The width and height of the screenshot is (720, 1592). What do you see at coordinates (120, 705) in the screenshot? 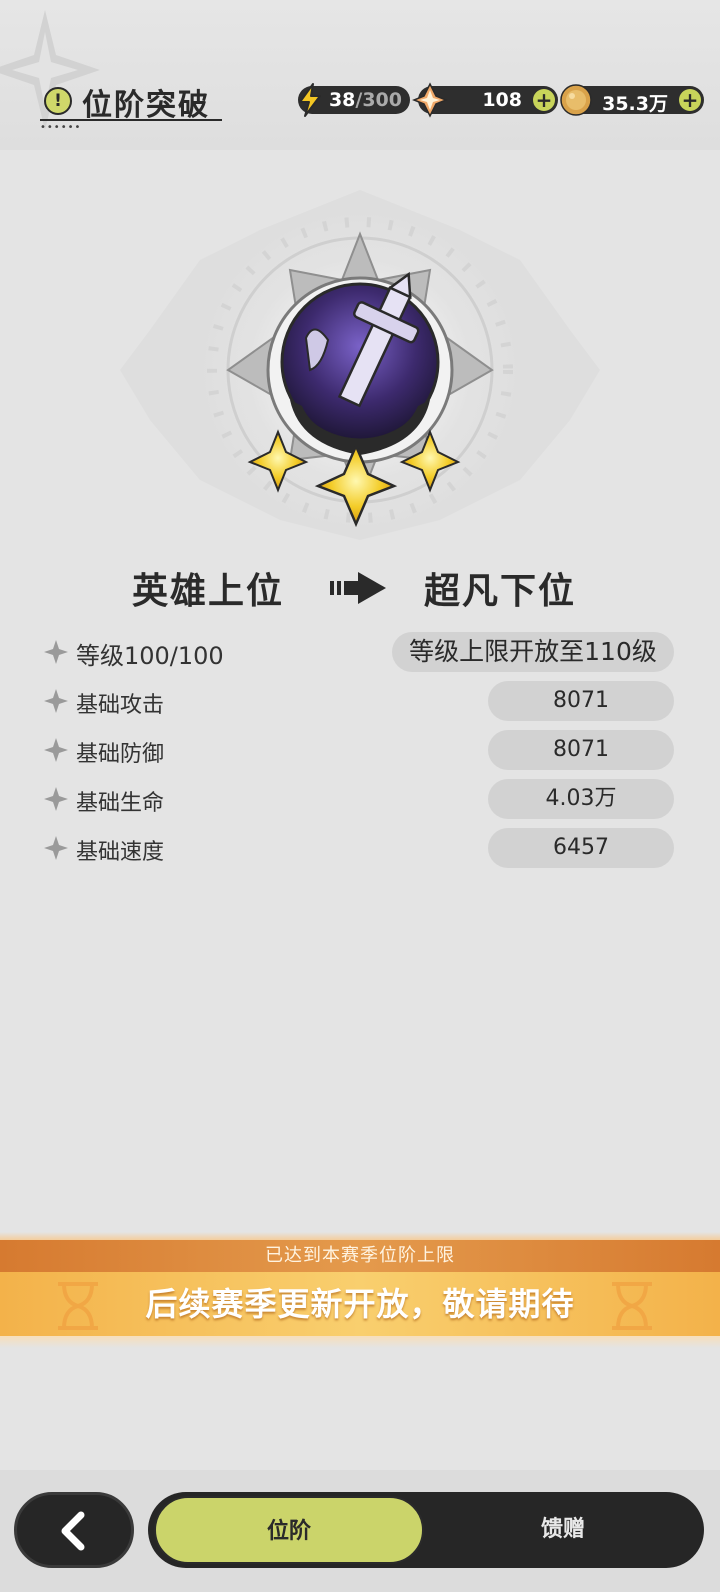
I see `stat-label: 基础攻击` at bounding box center [120, 705].